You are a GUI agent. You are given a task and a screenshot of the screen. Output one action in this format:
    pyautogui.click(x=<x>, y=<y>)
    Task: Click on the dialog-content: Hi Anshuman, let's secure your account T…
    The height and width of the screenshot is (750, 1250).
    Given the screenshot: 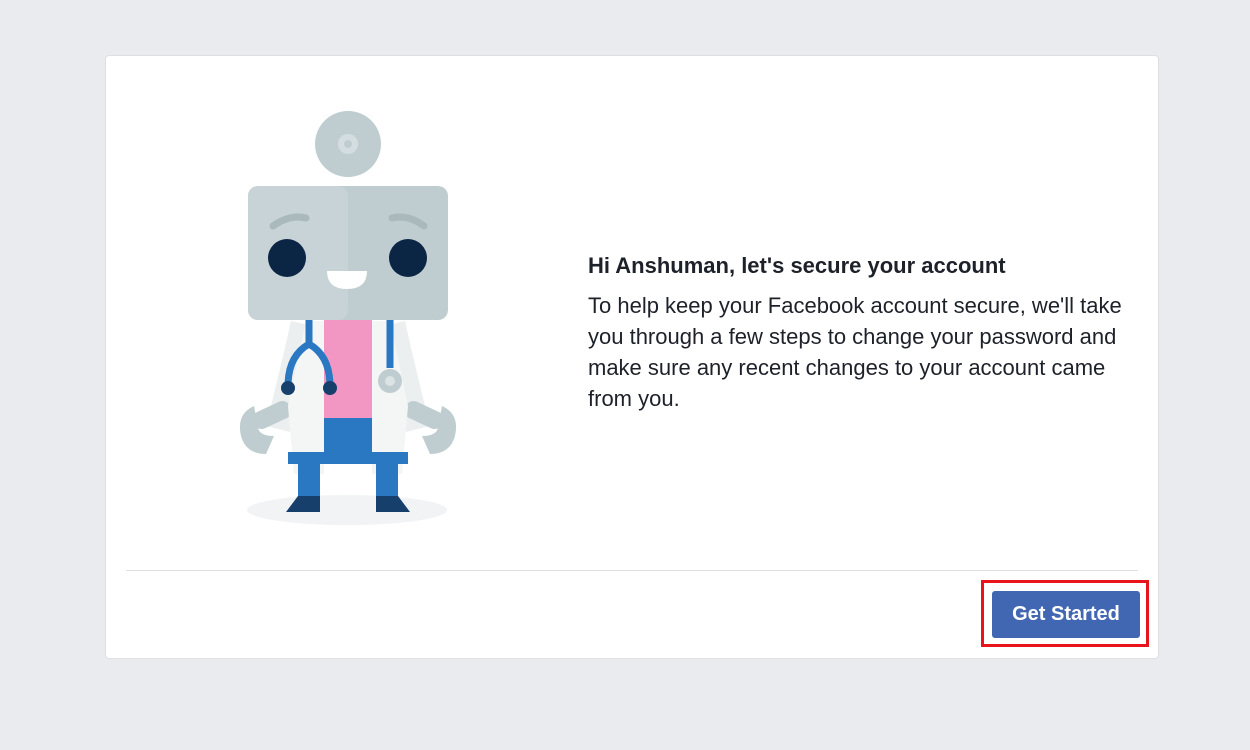 What is the action you would take?
    pyautogui.click(x=858, y=333)
    